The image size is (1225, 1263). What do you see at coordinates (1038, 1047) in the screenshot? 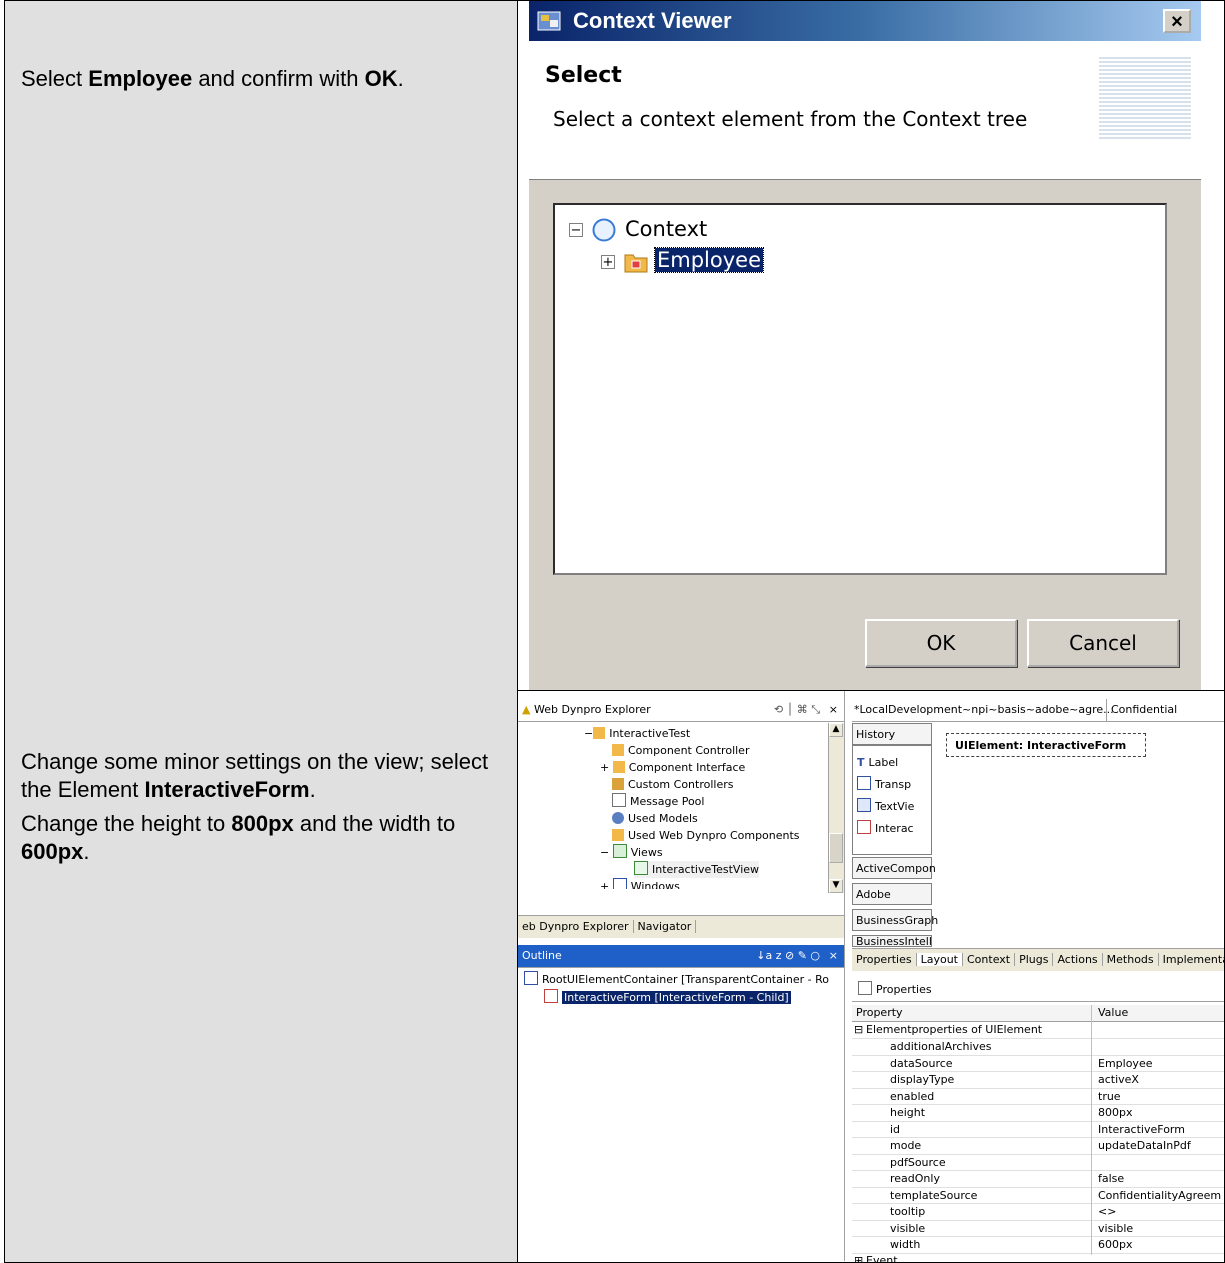
I see `property-row: additionalArchives` at bounding box center [1038, 1047].